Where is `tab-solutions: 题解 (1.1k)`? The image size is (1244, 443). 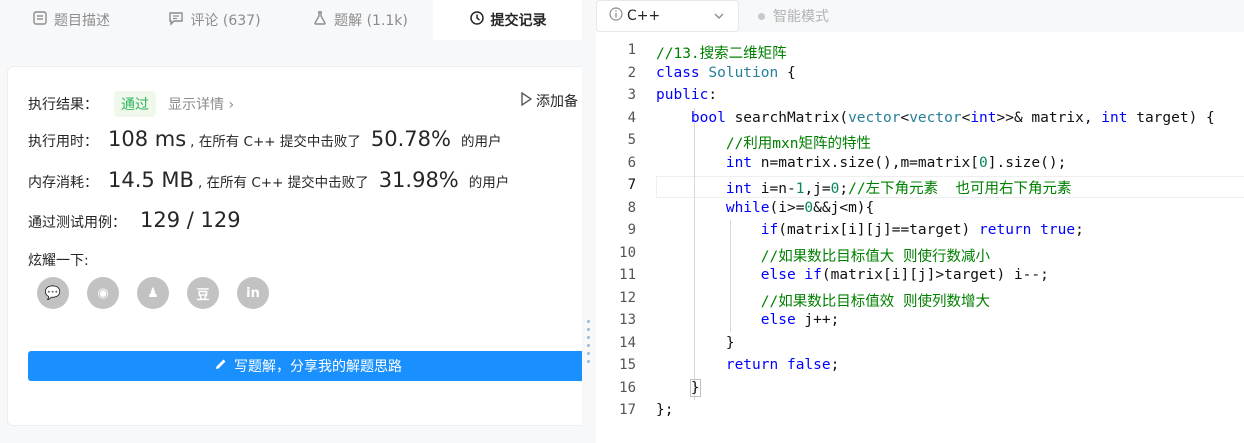
tab-solutions: 题解 (1.1k) is located at coordinates (360, 20).